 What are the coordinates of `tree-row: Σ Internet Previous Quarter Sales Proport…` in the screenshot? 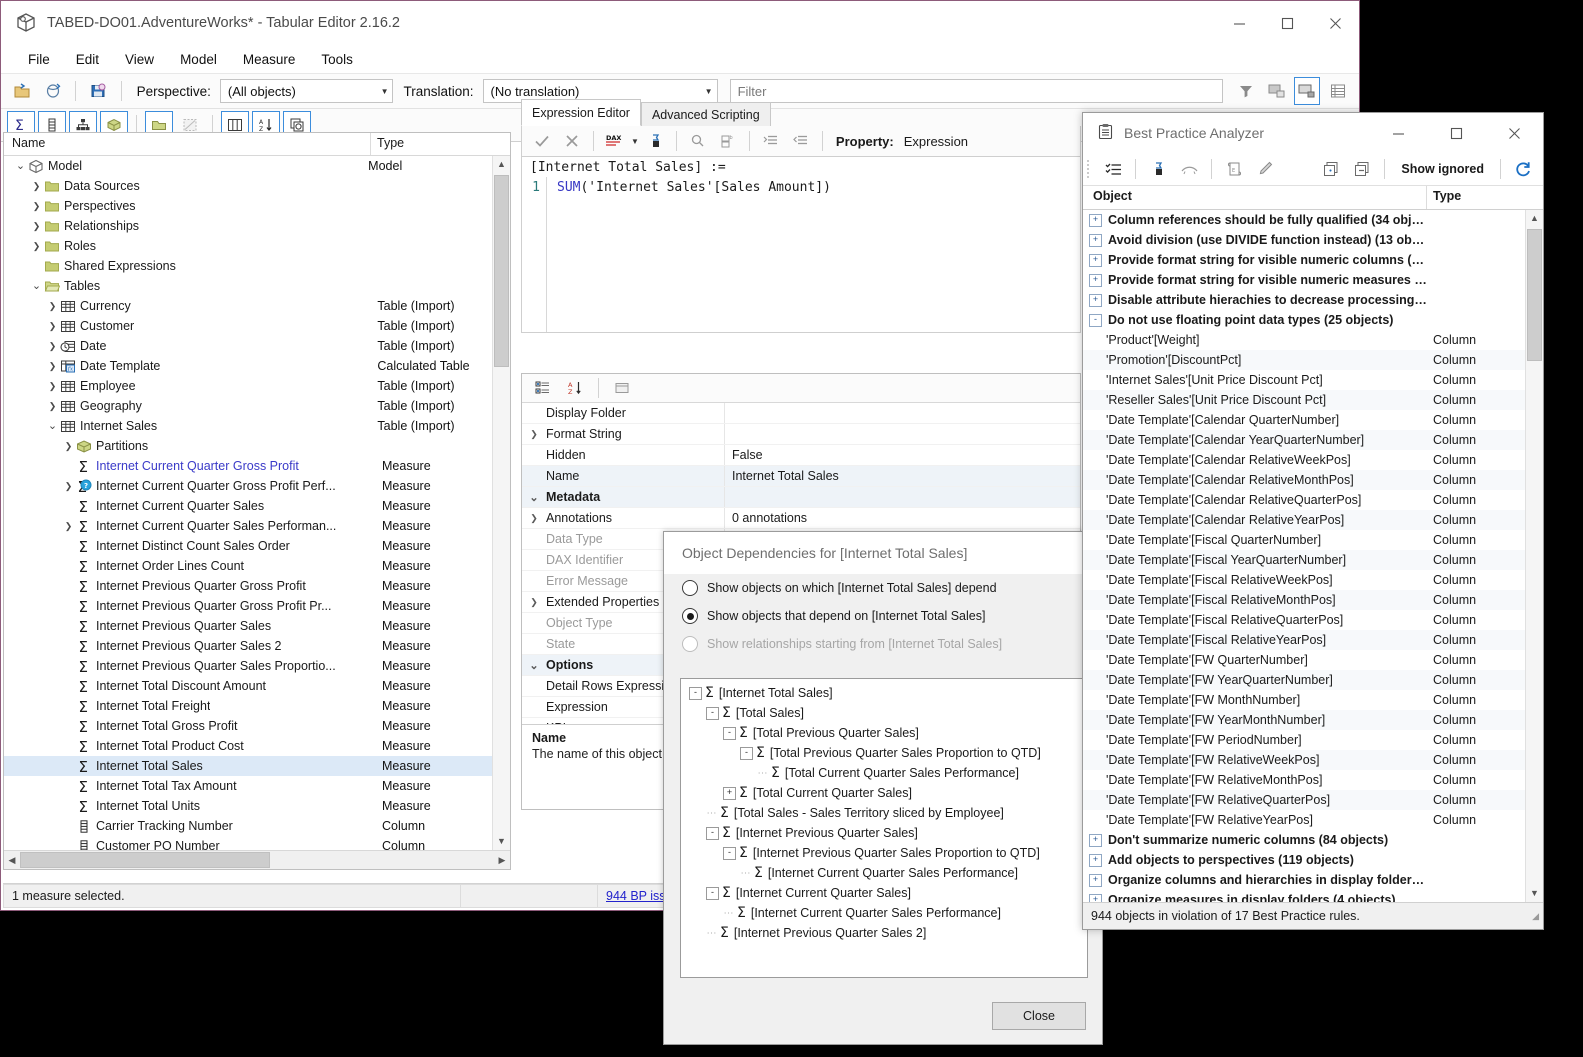 It's located at (257, 666).